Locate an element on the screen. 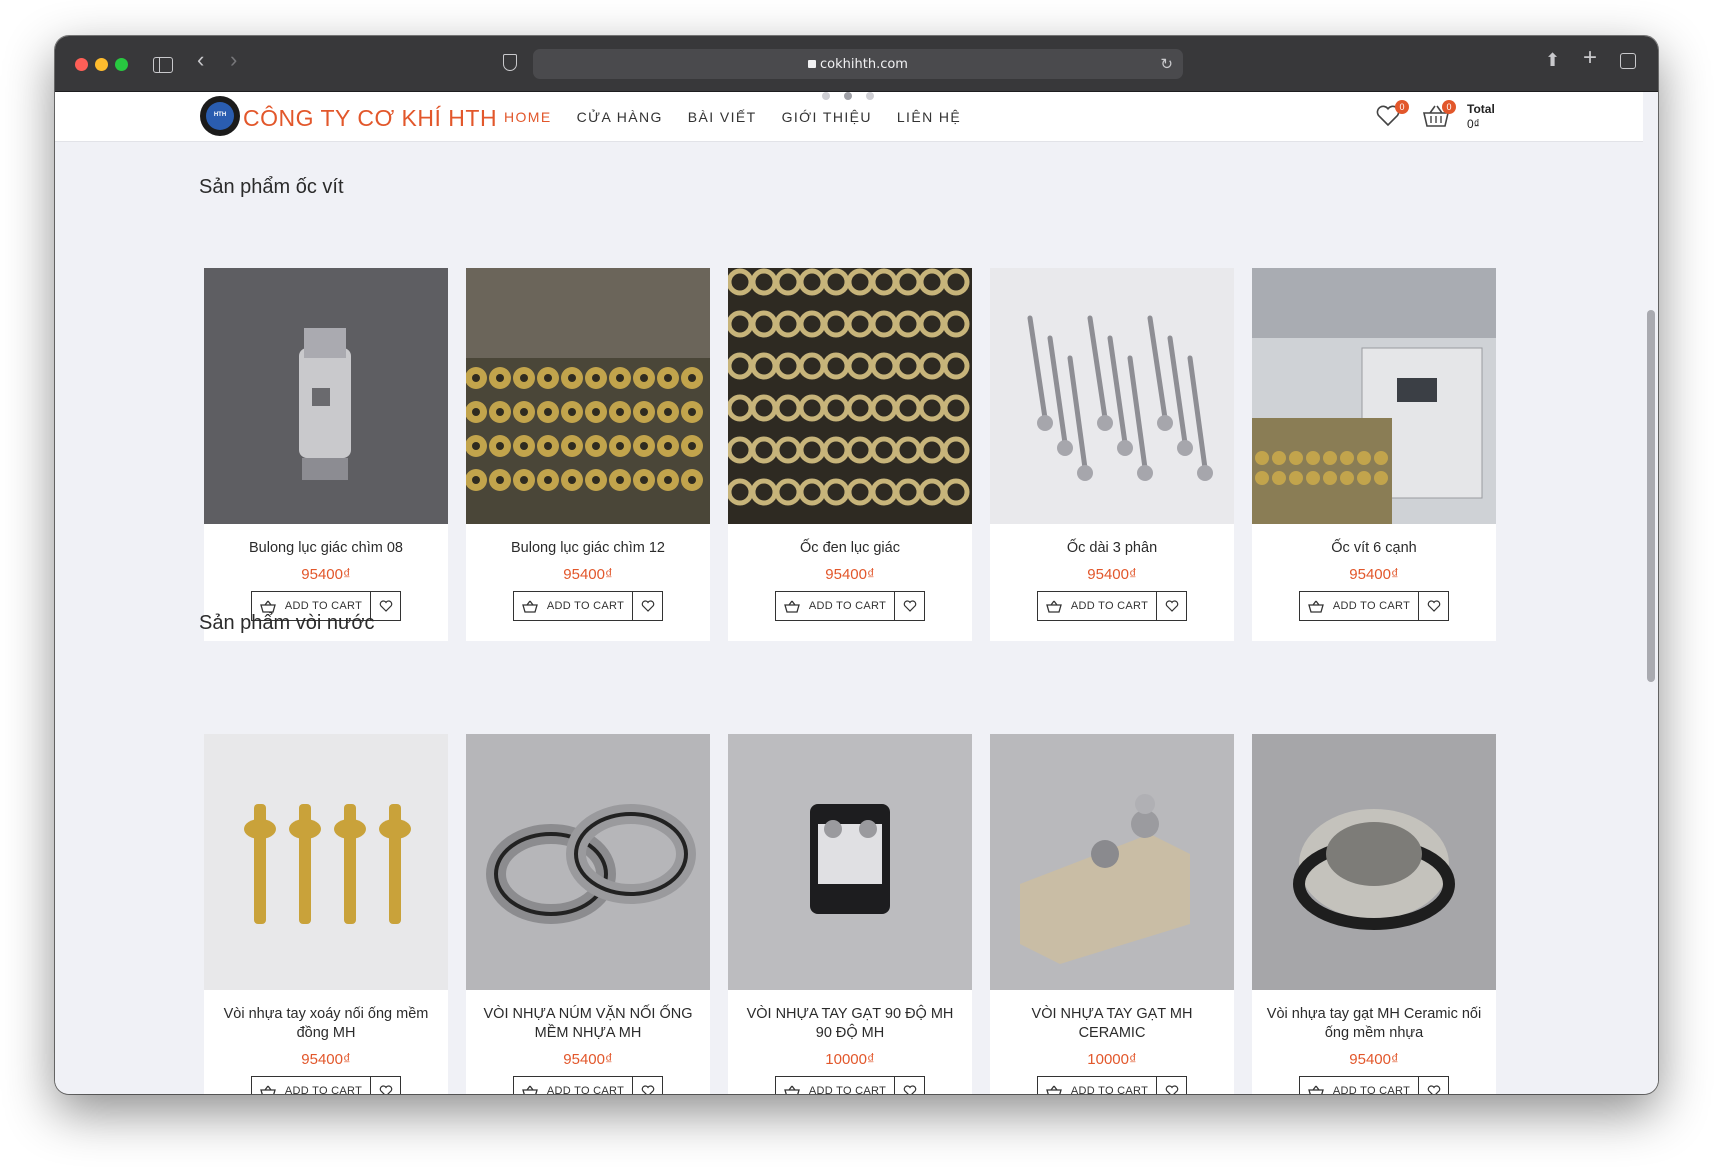 The height and width of the screenshot is (1167, 1714). close-window-button is located at coordinates (81, 64).